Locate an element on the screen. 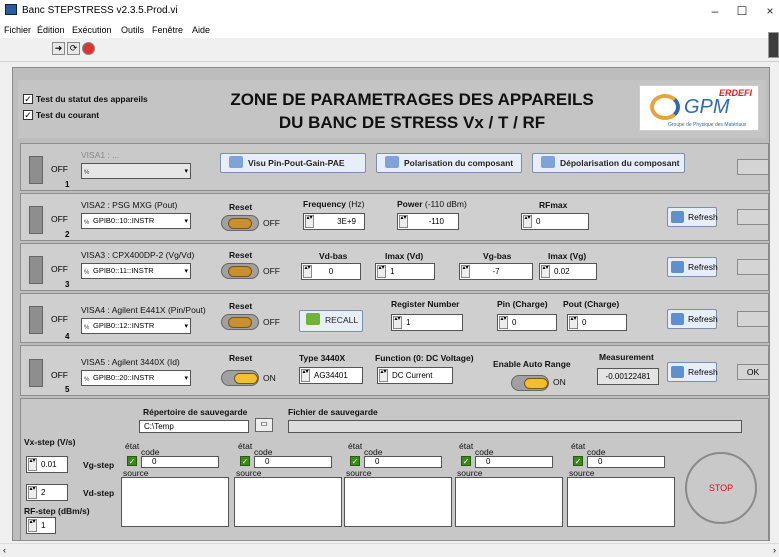 Image resolution: width=779 pixels, height=557 pixels. save-dir-input: C:\Temp is located at coordinates (194, 426).